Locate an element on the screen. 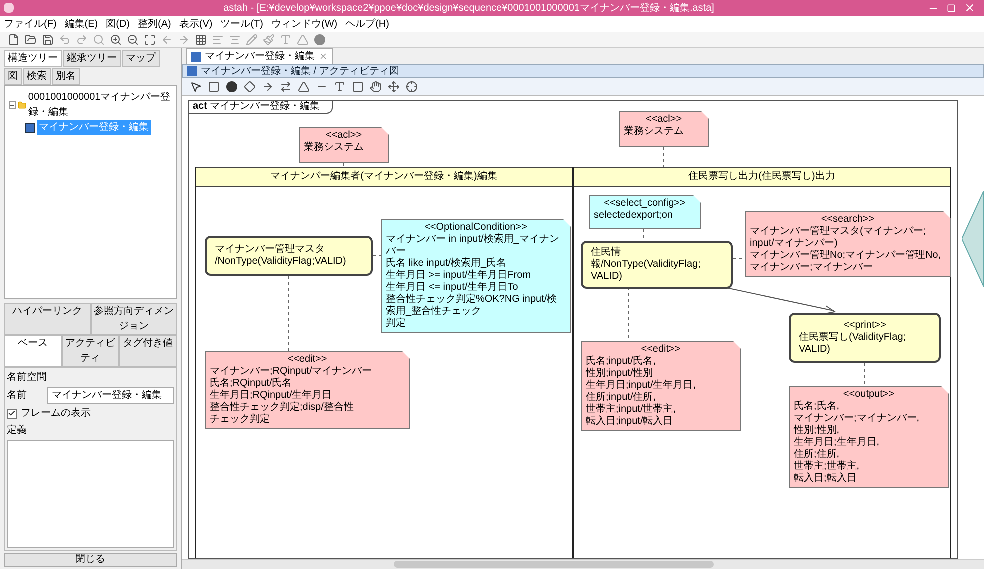 The image size is (984, 569). node-text: 業務システム is located at coordinates (334, 148).